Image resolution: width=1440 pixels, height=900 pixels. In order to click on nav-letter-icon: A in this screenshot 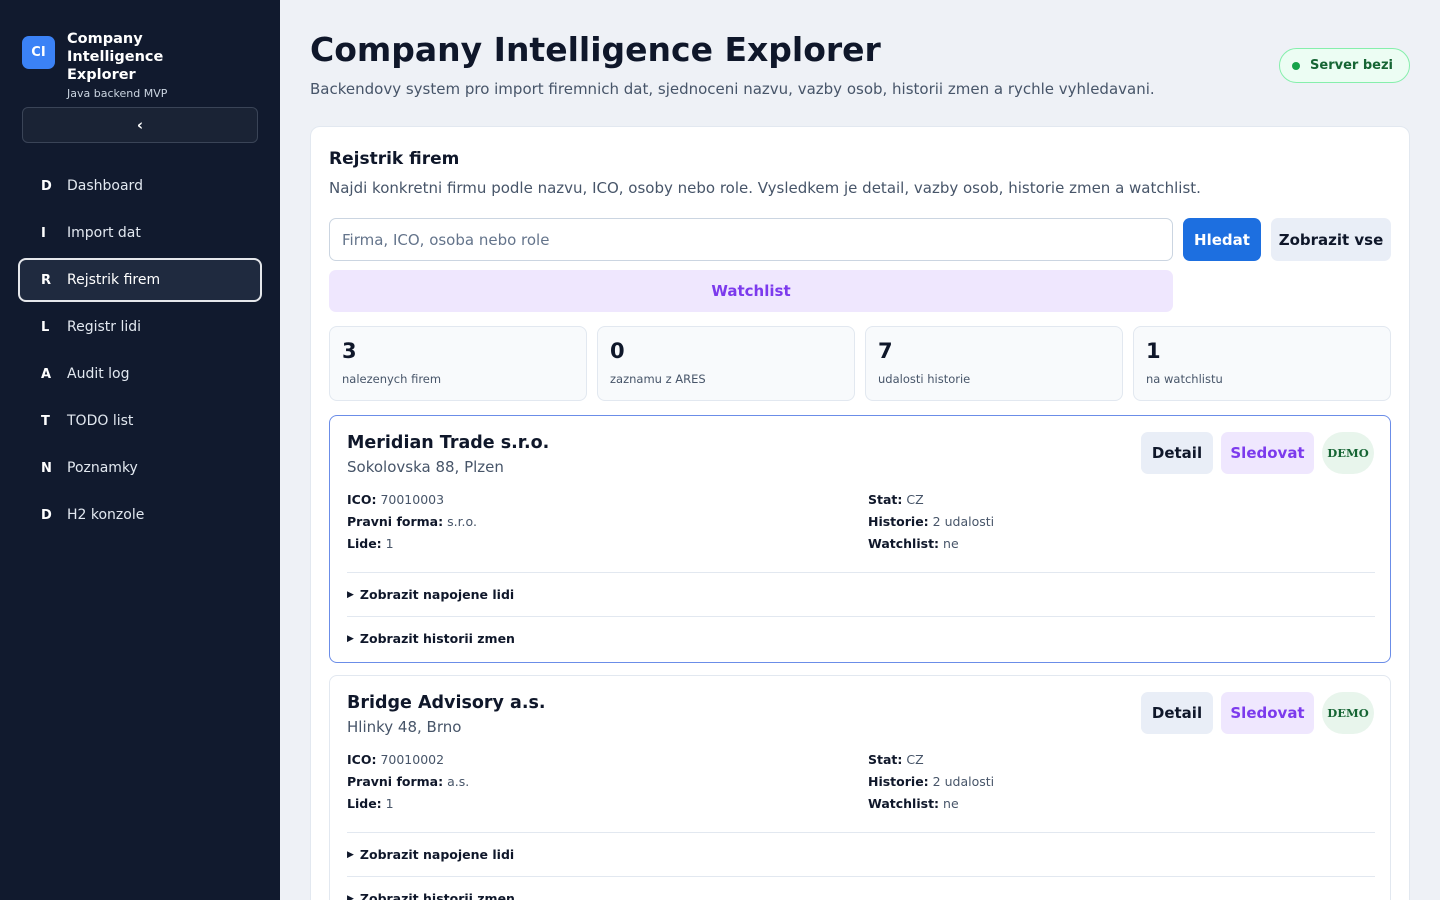, I will do `click(46, 374)`.